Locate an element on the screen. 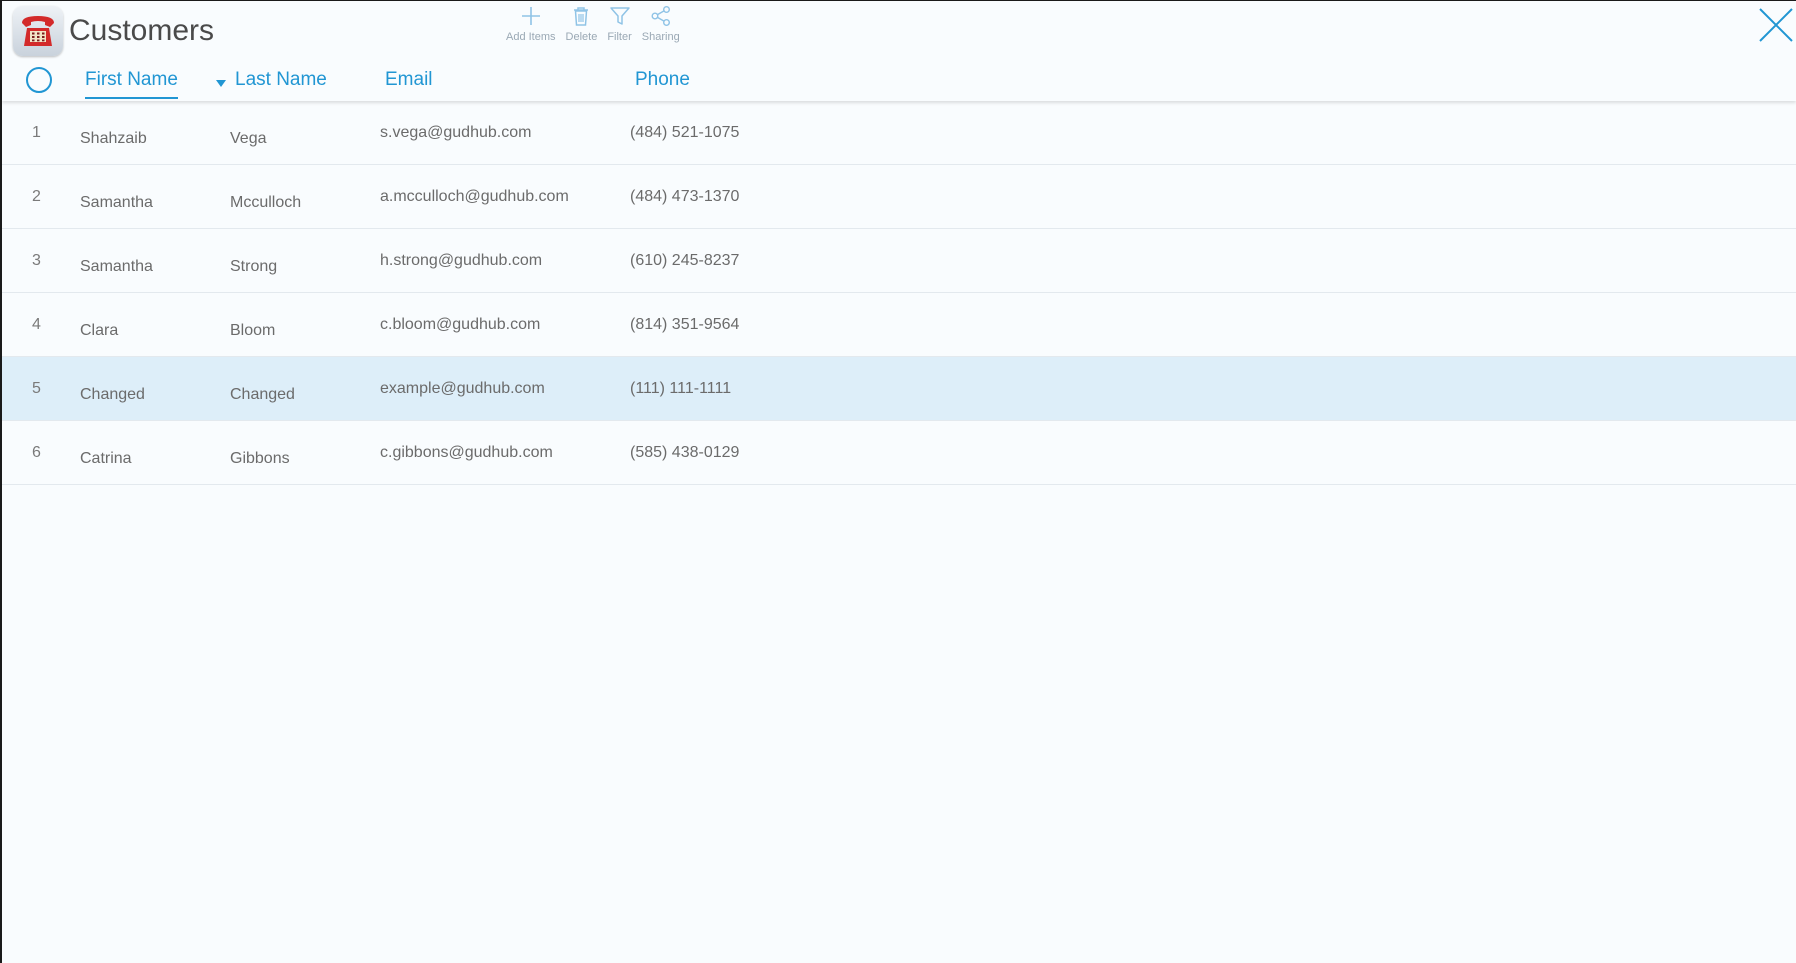 This screenshot has width=1796, height=963. row-number: 5 is located at coordinates (36, 388).